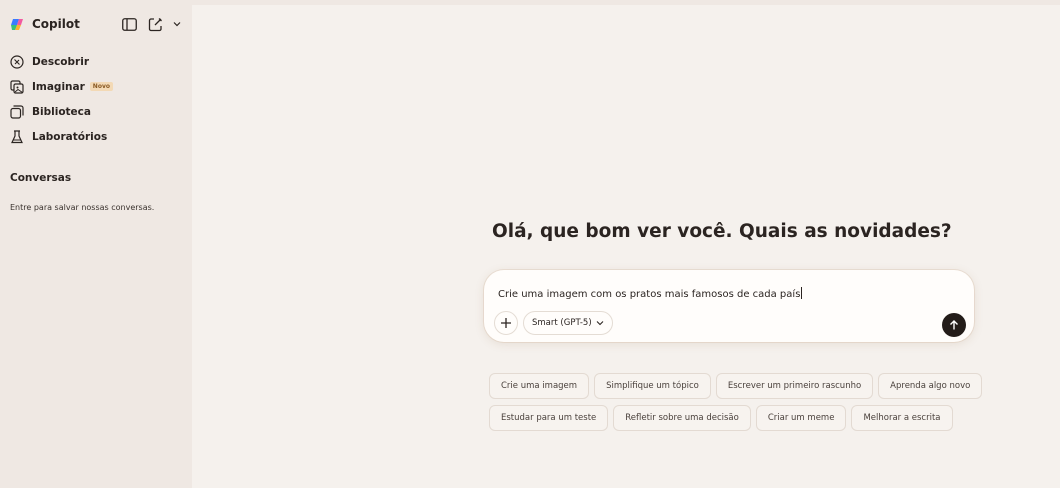 The height and width of the screenshot is (488, 1060). What do you see at coordinates (41, 178) in the screenshot?
I see `conversations-heading: Conversas` at bounding box center [41, 178].